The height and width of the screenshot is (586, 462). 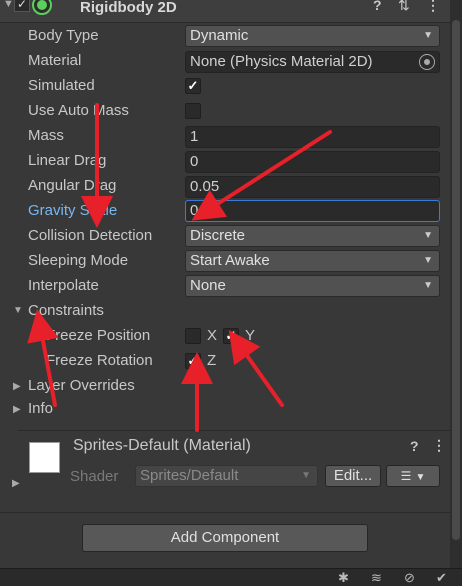 What do you see at coordinates (312, 187) in the screenshot?
I see `angular-drag-field: 0.05` at bounding box center [312, 187].